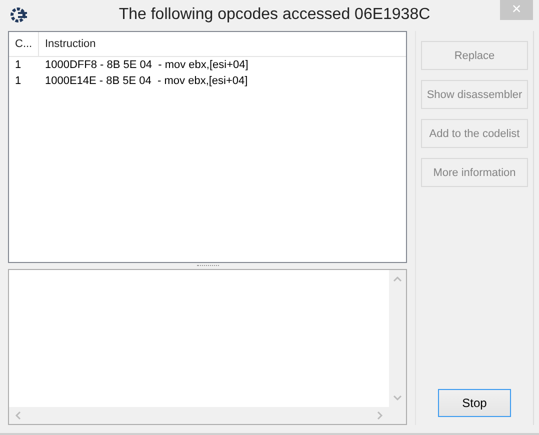 The image size is (539, 435). I want to click on scroll-up-icon, so click(397, 279).